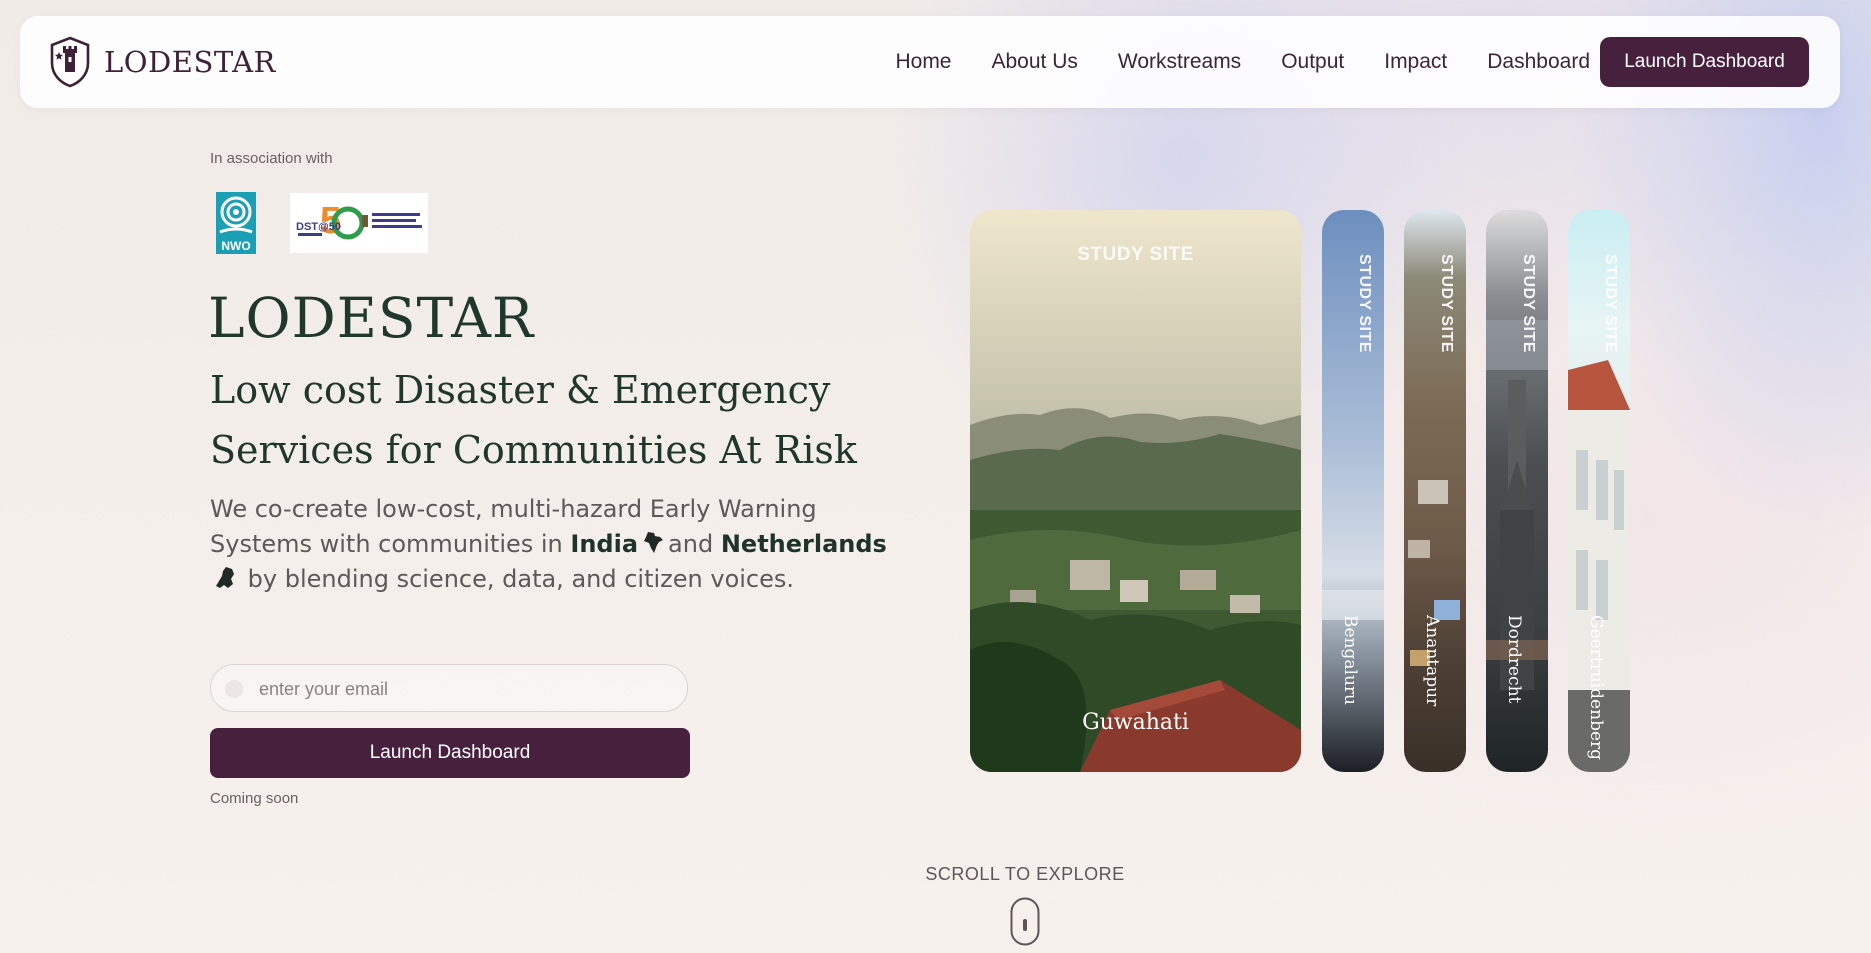 This screenshot has width=1871, height=953. Describe the element at coordinates (1025, 922) in the screenshot. I see `mouse-scroll-icon` at that location.